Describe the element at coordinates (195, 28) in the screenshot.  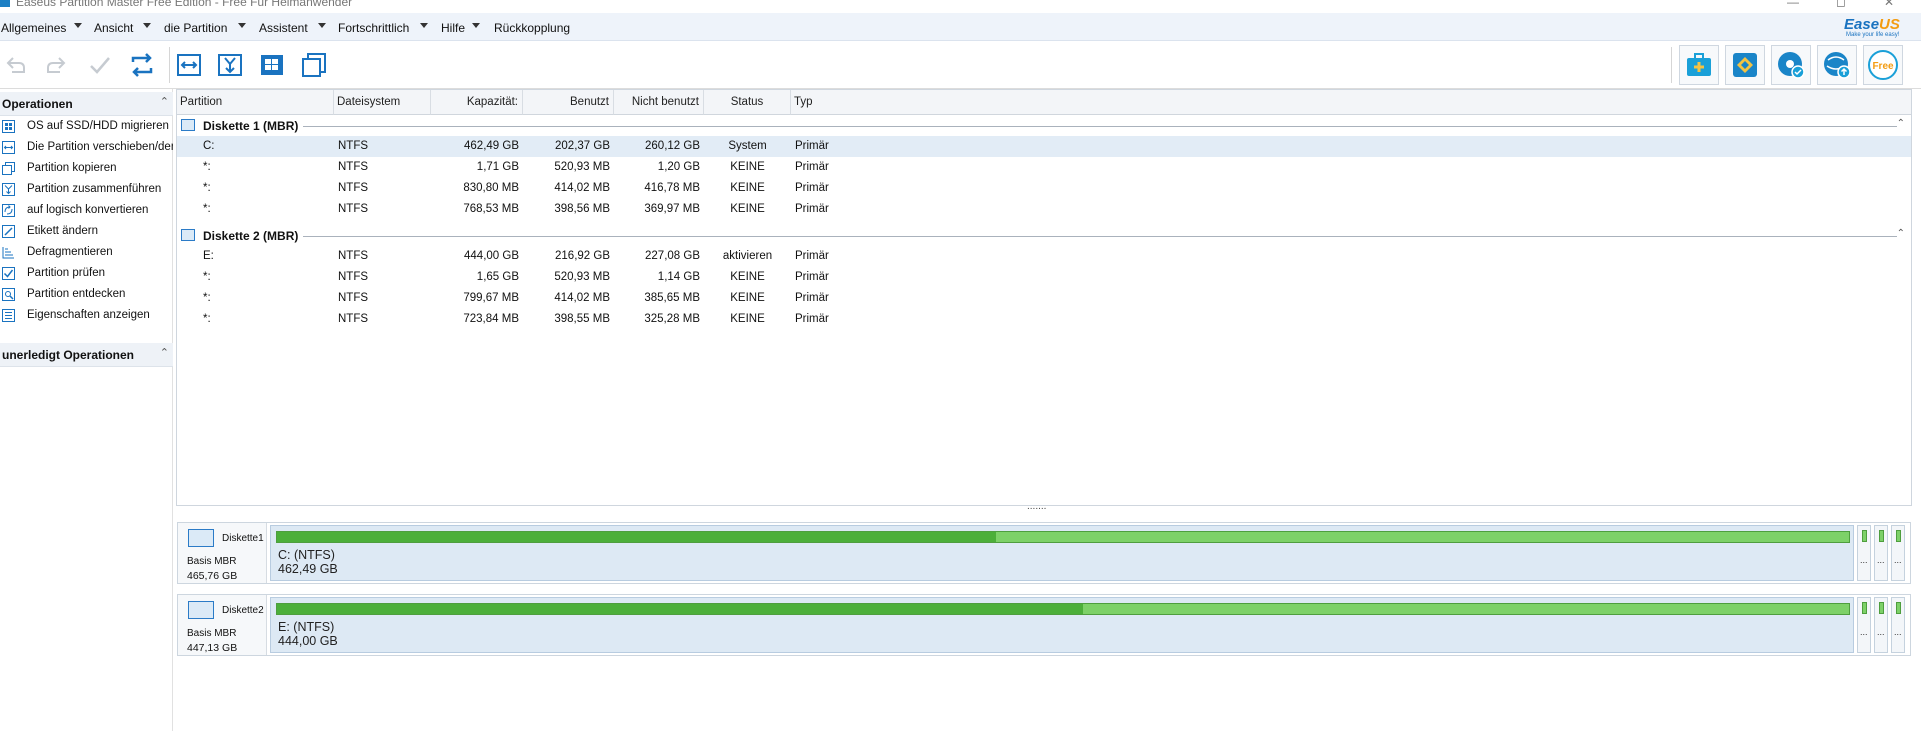
I see `menu-partition: die Partition` at that location.